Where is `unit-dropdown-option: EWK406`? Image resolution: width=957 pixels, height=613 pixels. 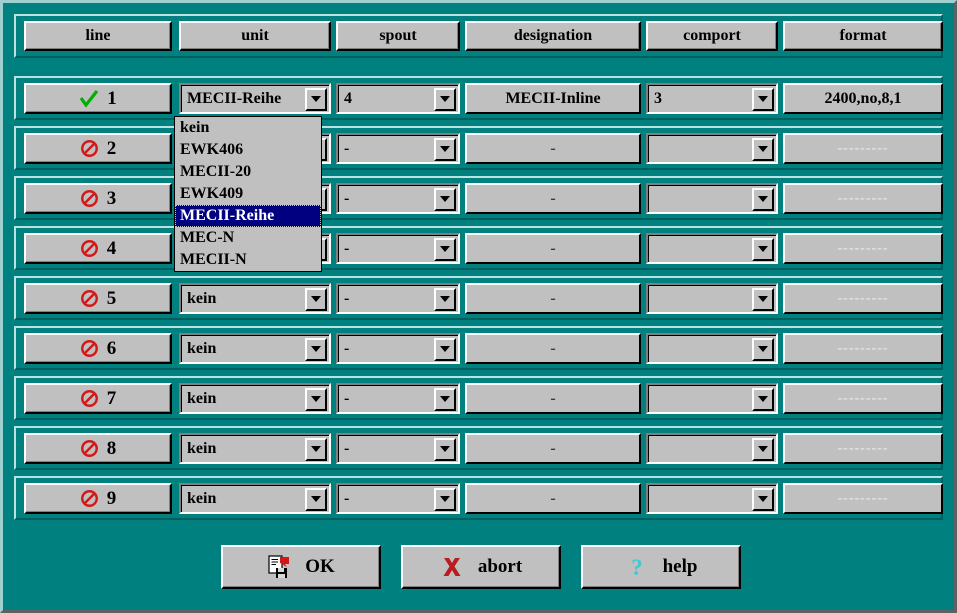 unit-dropdown-option: EWK406 is located at coordinates (248, 150).